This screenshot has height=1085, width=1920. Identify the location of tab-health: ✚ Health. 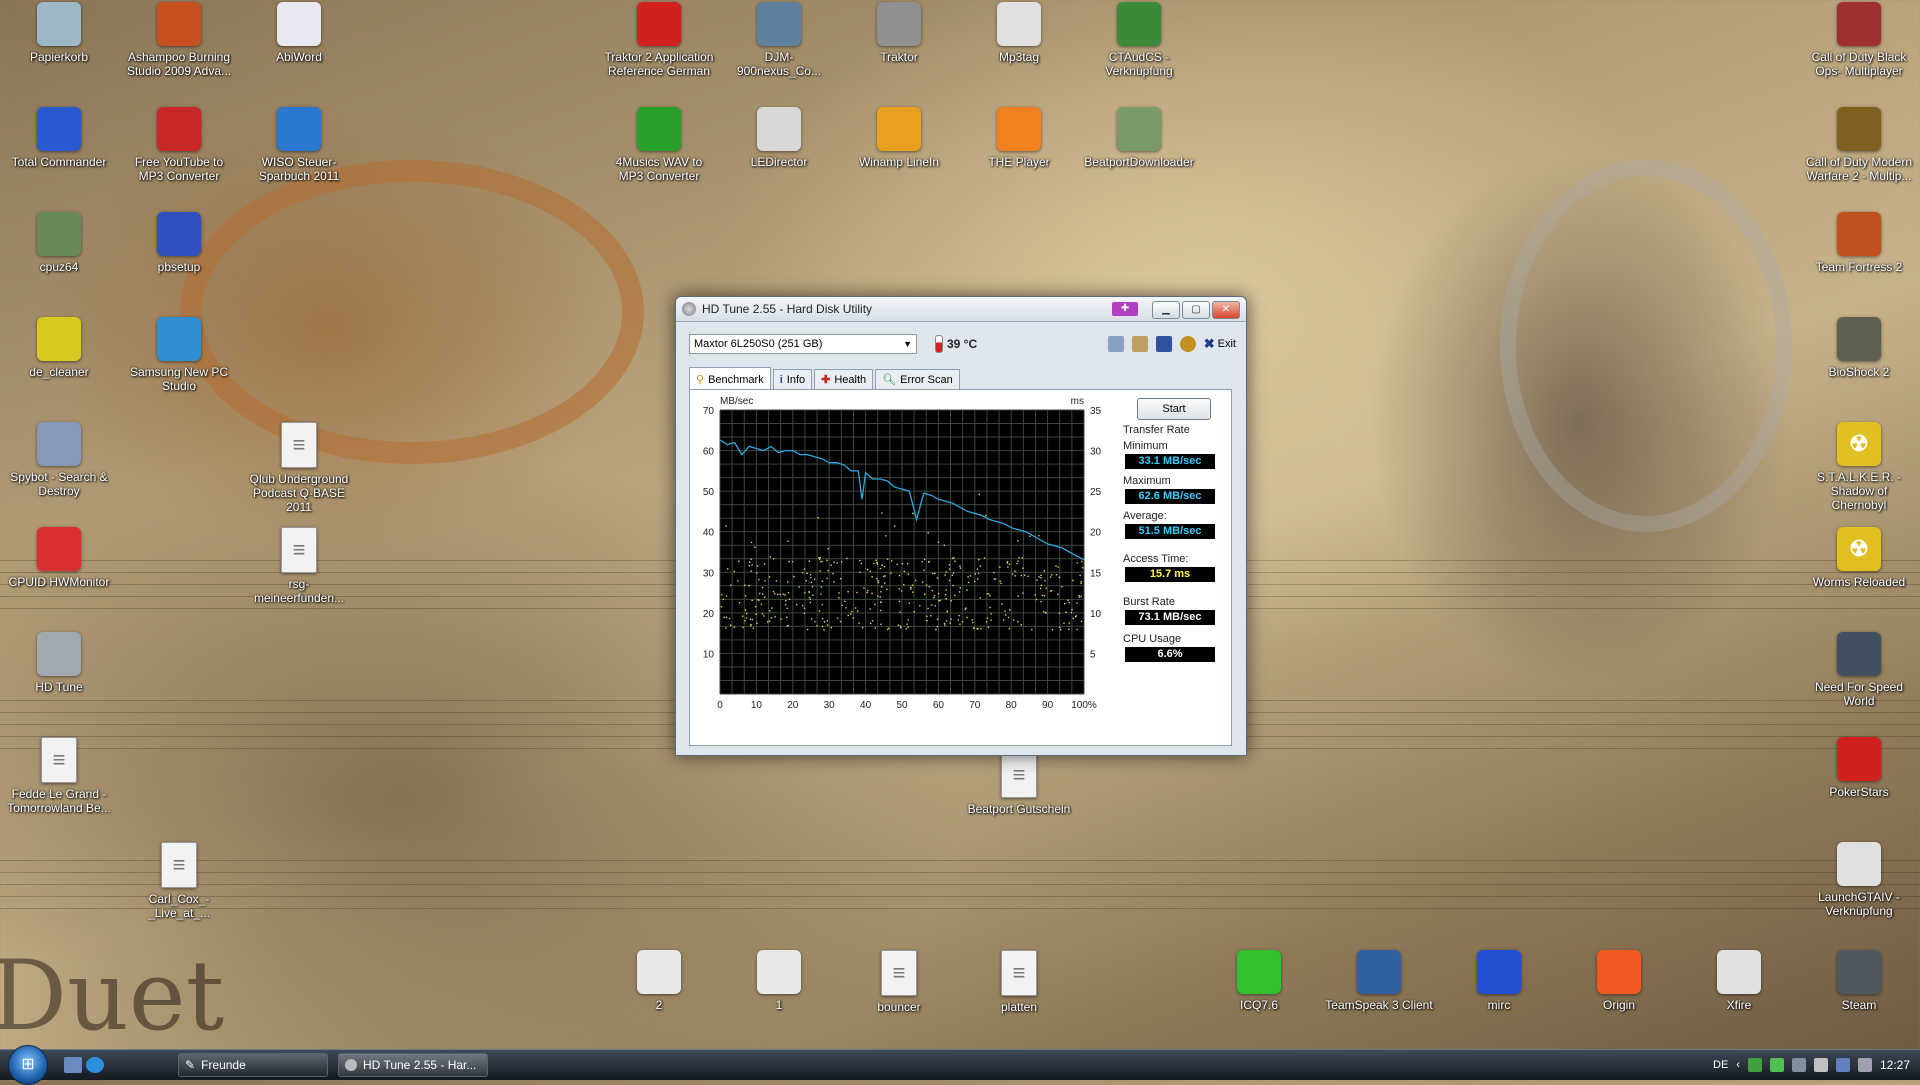
(844, 379).